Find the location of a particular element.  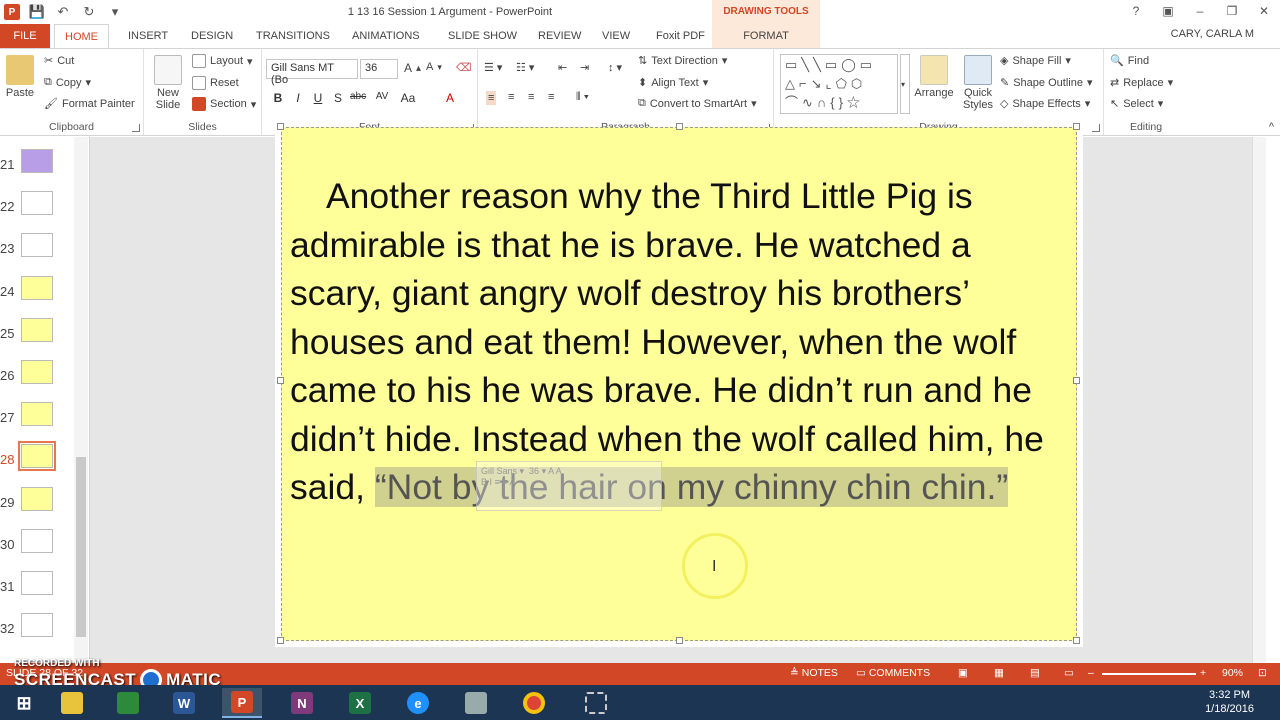

paste-button: Paste is located at coordinates (20, 77).